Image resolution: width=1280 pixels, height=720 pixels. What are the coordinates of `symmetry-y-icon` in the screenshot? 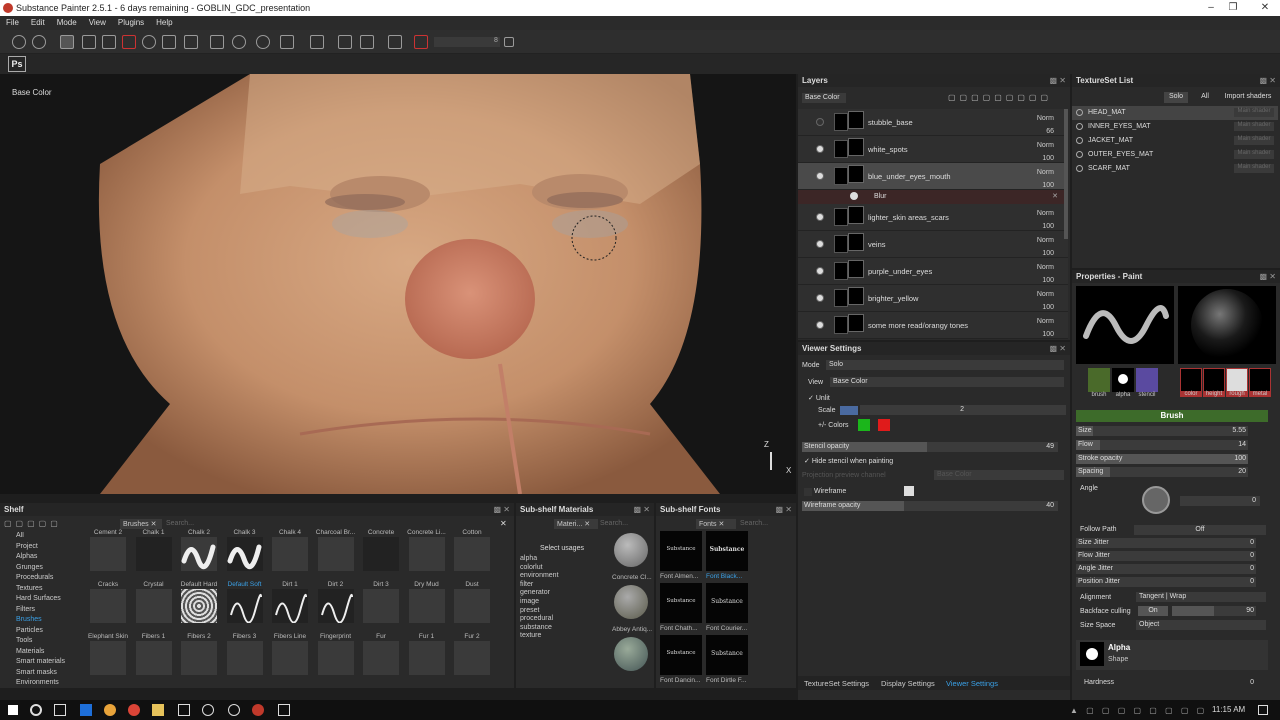 It's located at (287, 42).